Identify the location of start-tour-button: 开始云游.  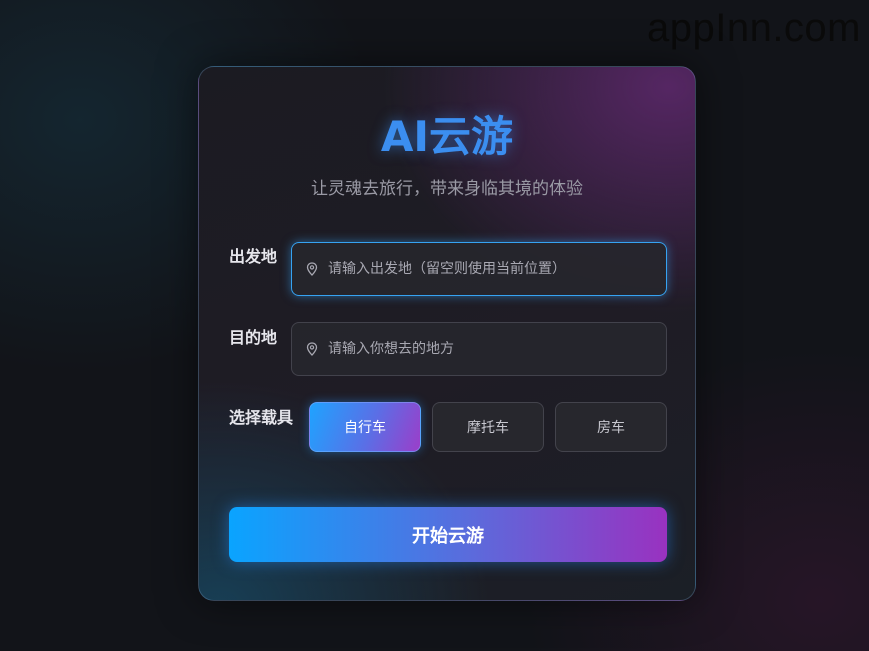
(448, 534).